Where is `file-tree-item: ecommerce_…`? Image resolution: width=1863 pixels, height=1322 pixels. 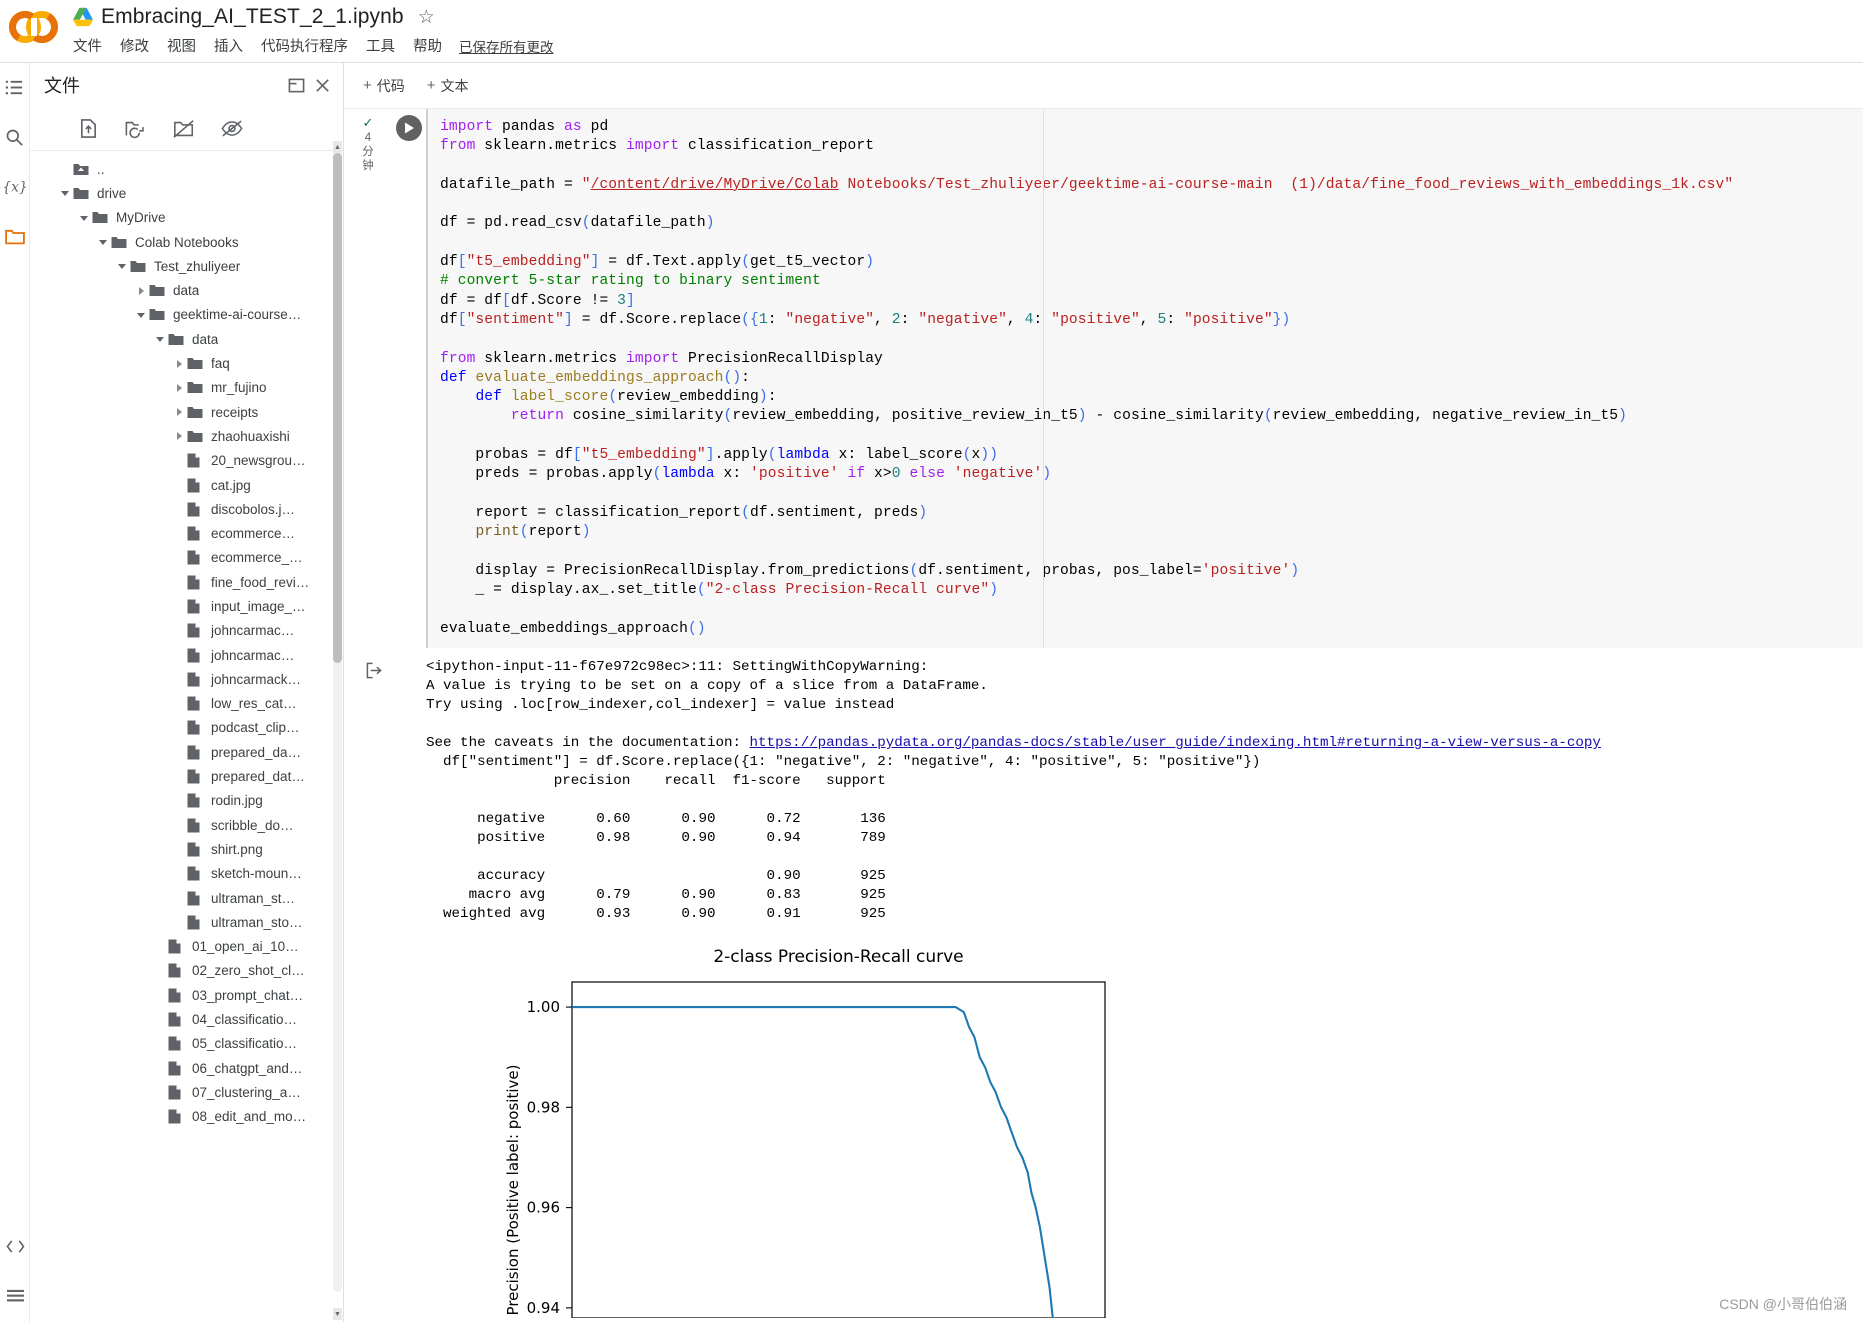 file-tree-item: ecommerce_… is located at coordinates (186, 558).